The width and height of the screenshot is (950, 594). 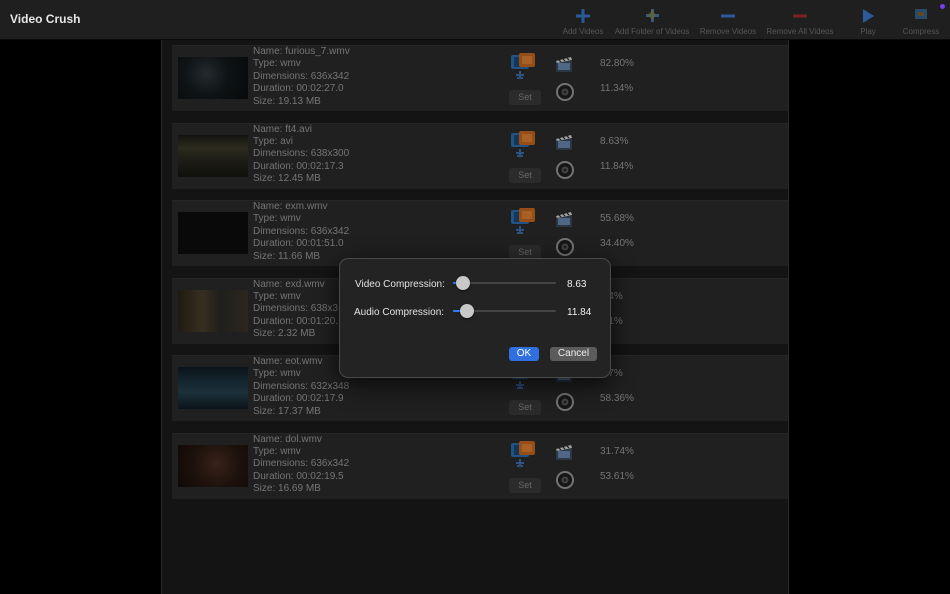 I want to click on video-name: Name: eot.wmv, so click(x=288, y=361).